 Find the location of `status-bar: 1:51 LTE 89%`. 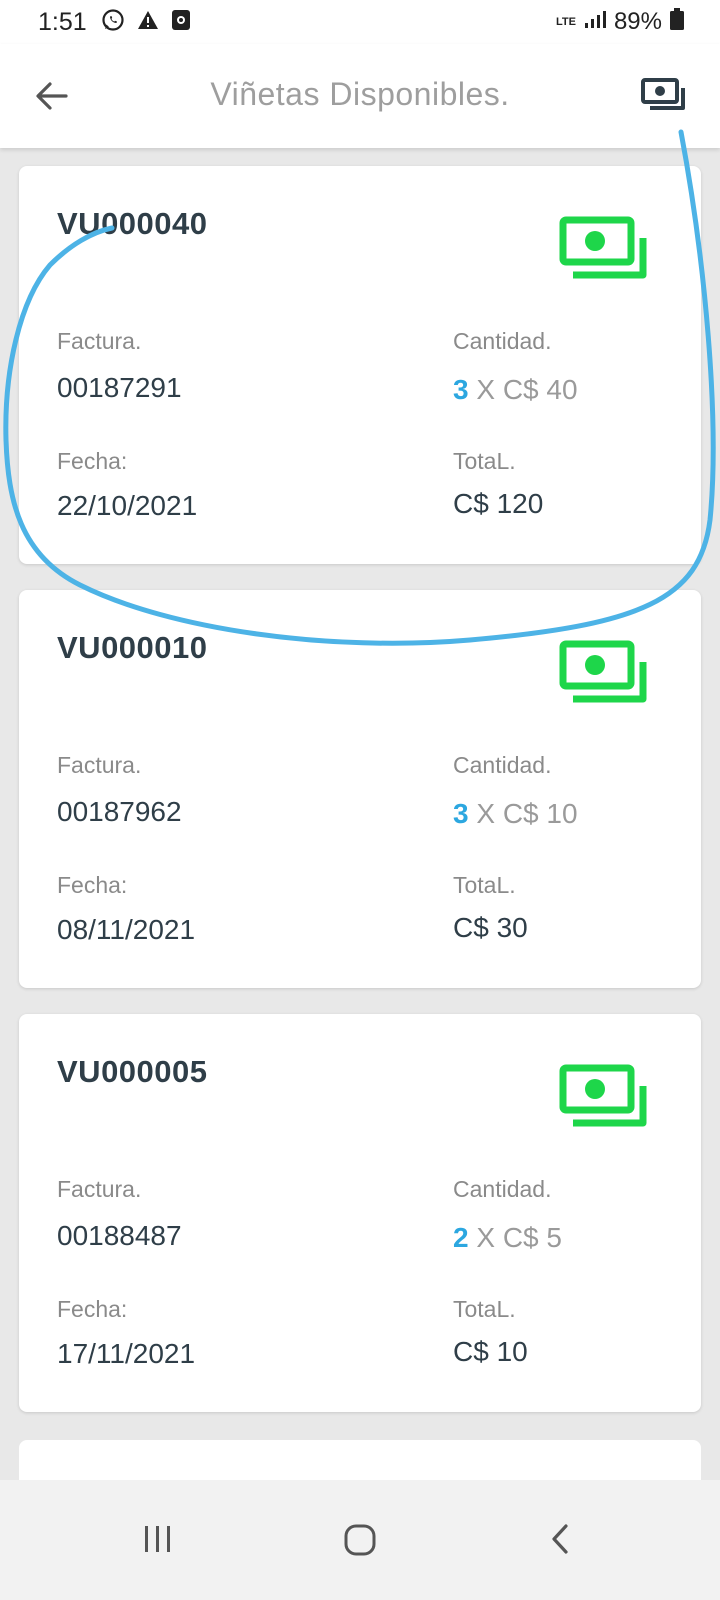

status-bar: 1:51 LTE 89% is located at coordinates (360, 22).